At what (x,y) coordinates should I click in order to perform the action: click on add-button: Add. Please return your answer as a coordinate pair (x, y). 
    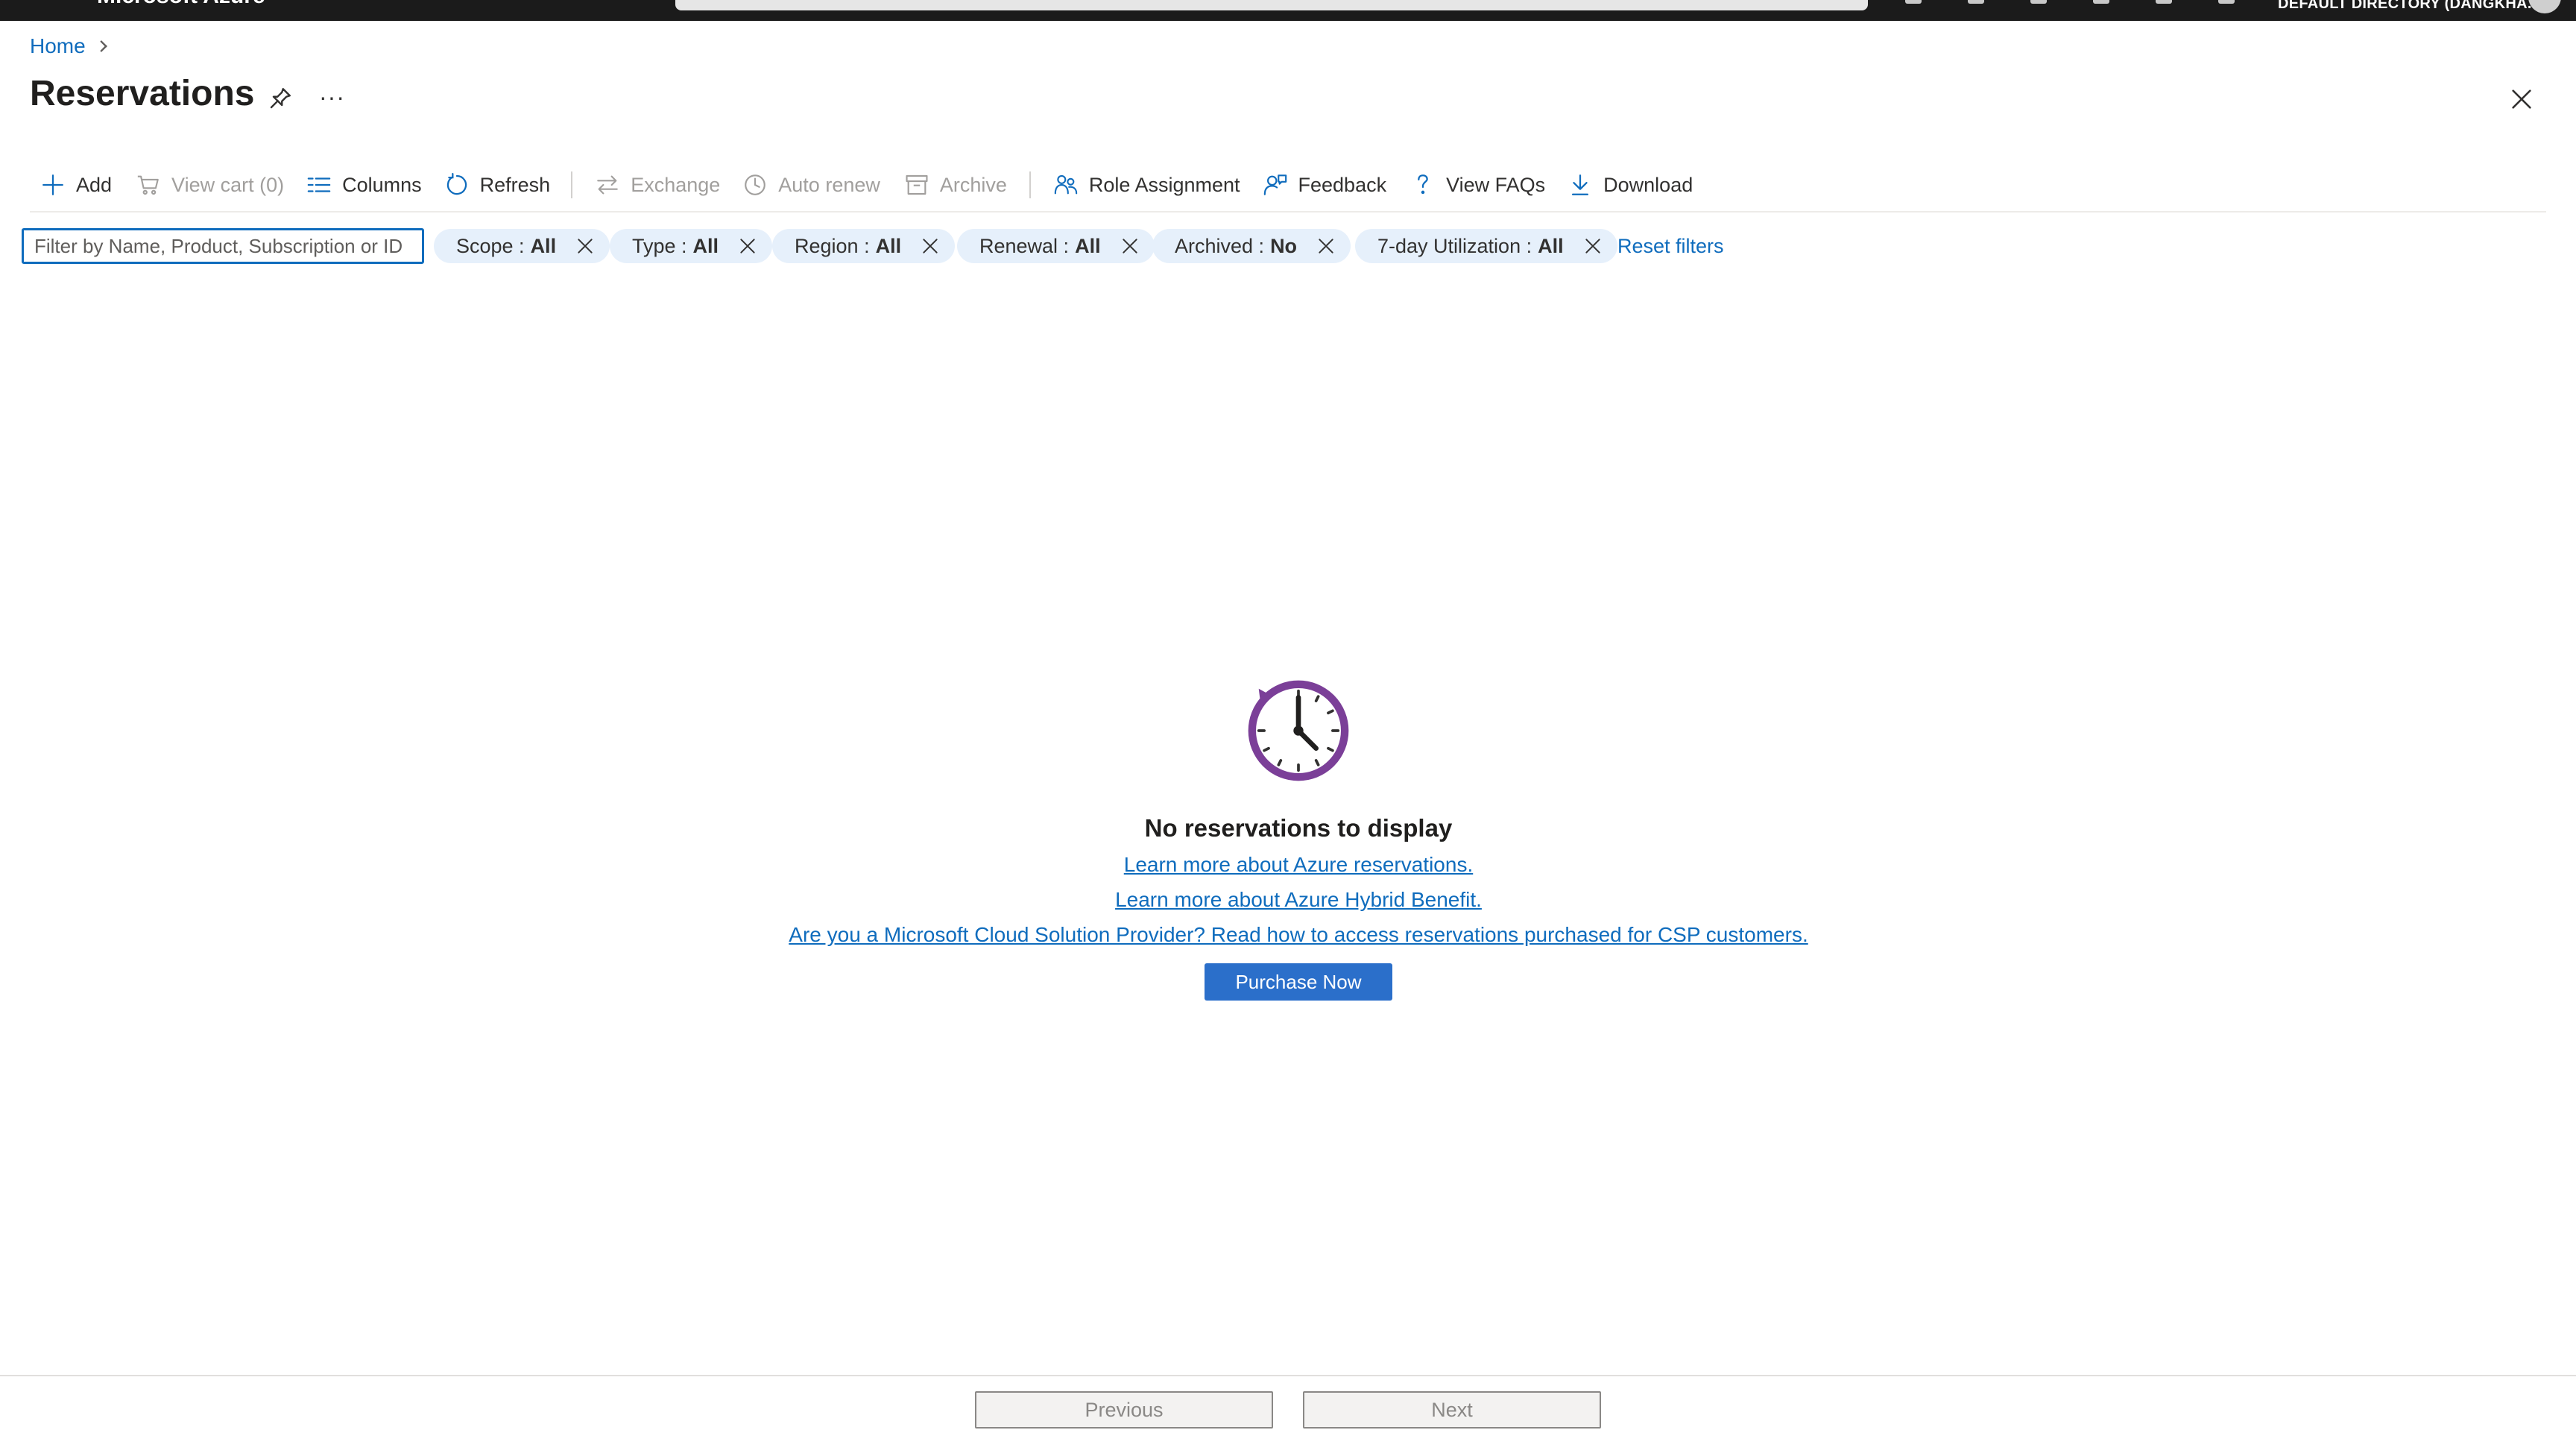
    Looking at the image, I should click on (76, 185).